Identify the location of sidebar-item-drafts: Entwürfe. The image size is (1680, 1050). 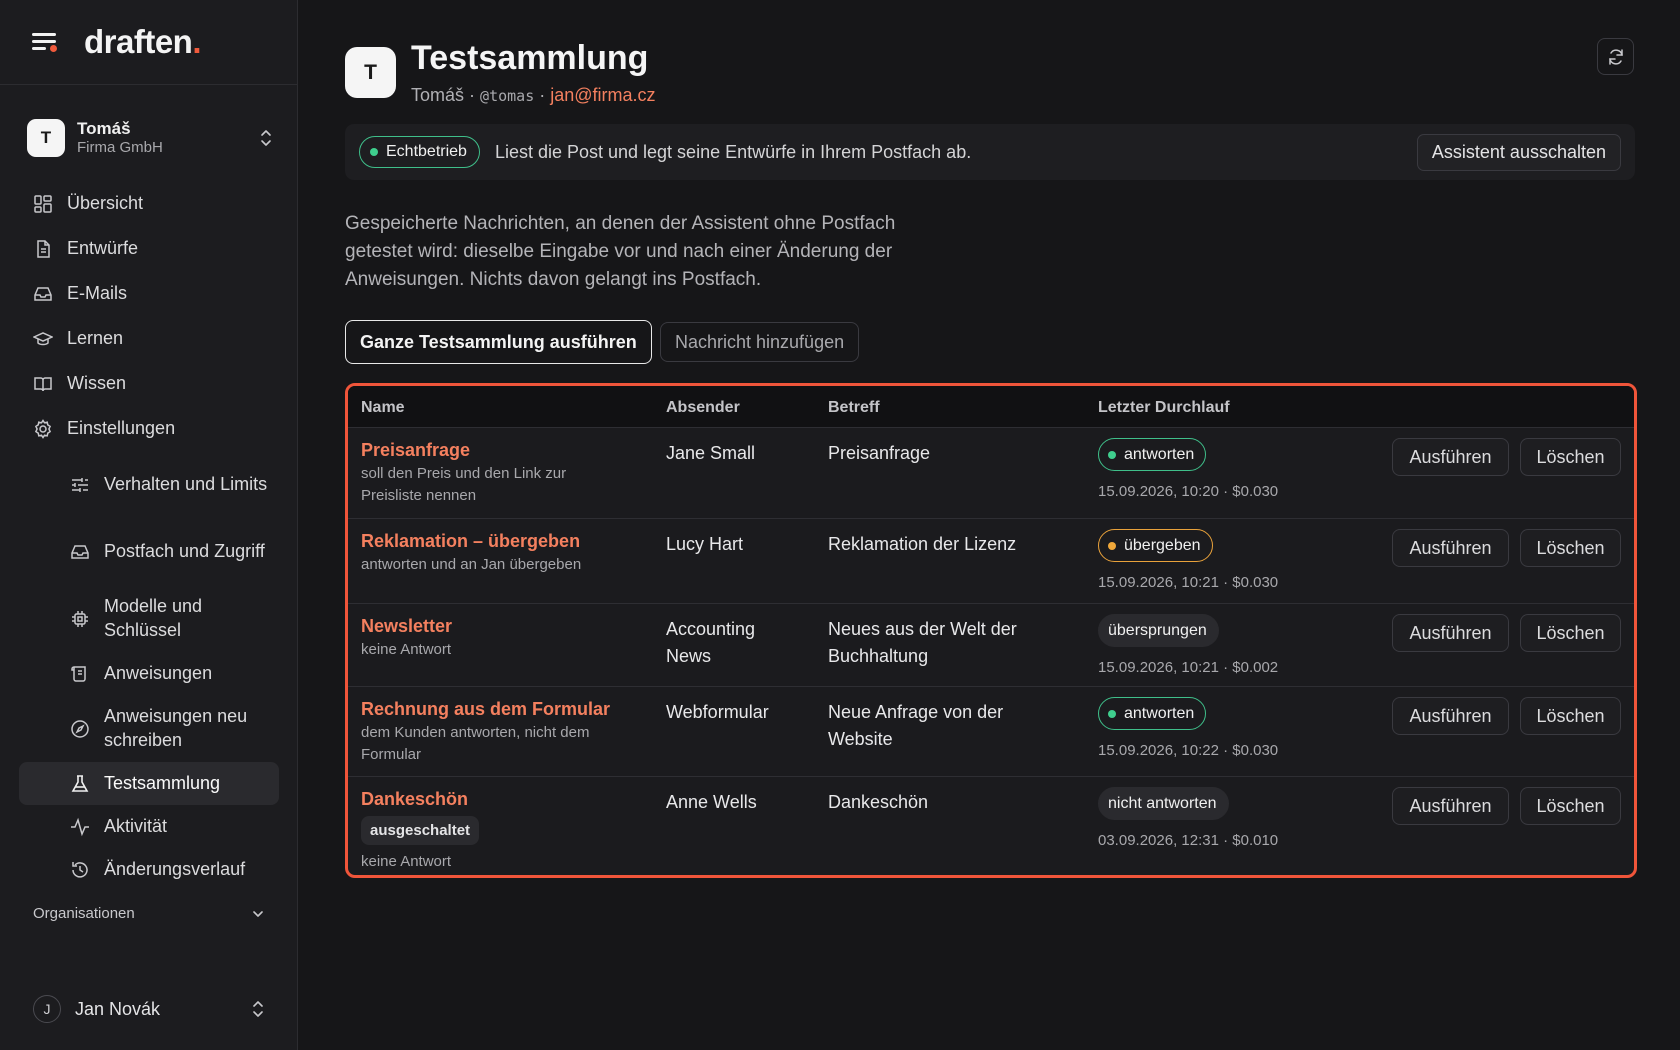
(149, 248).